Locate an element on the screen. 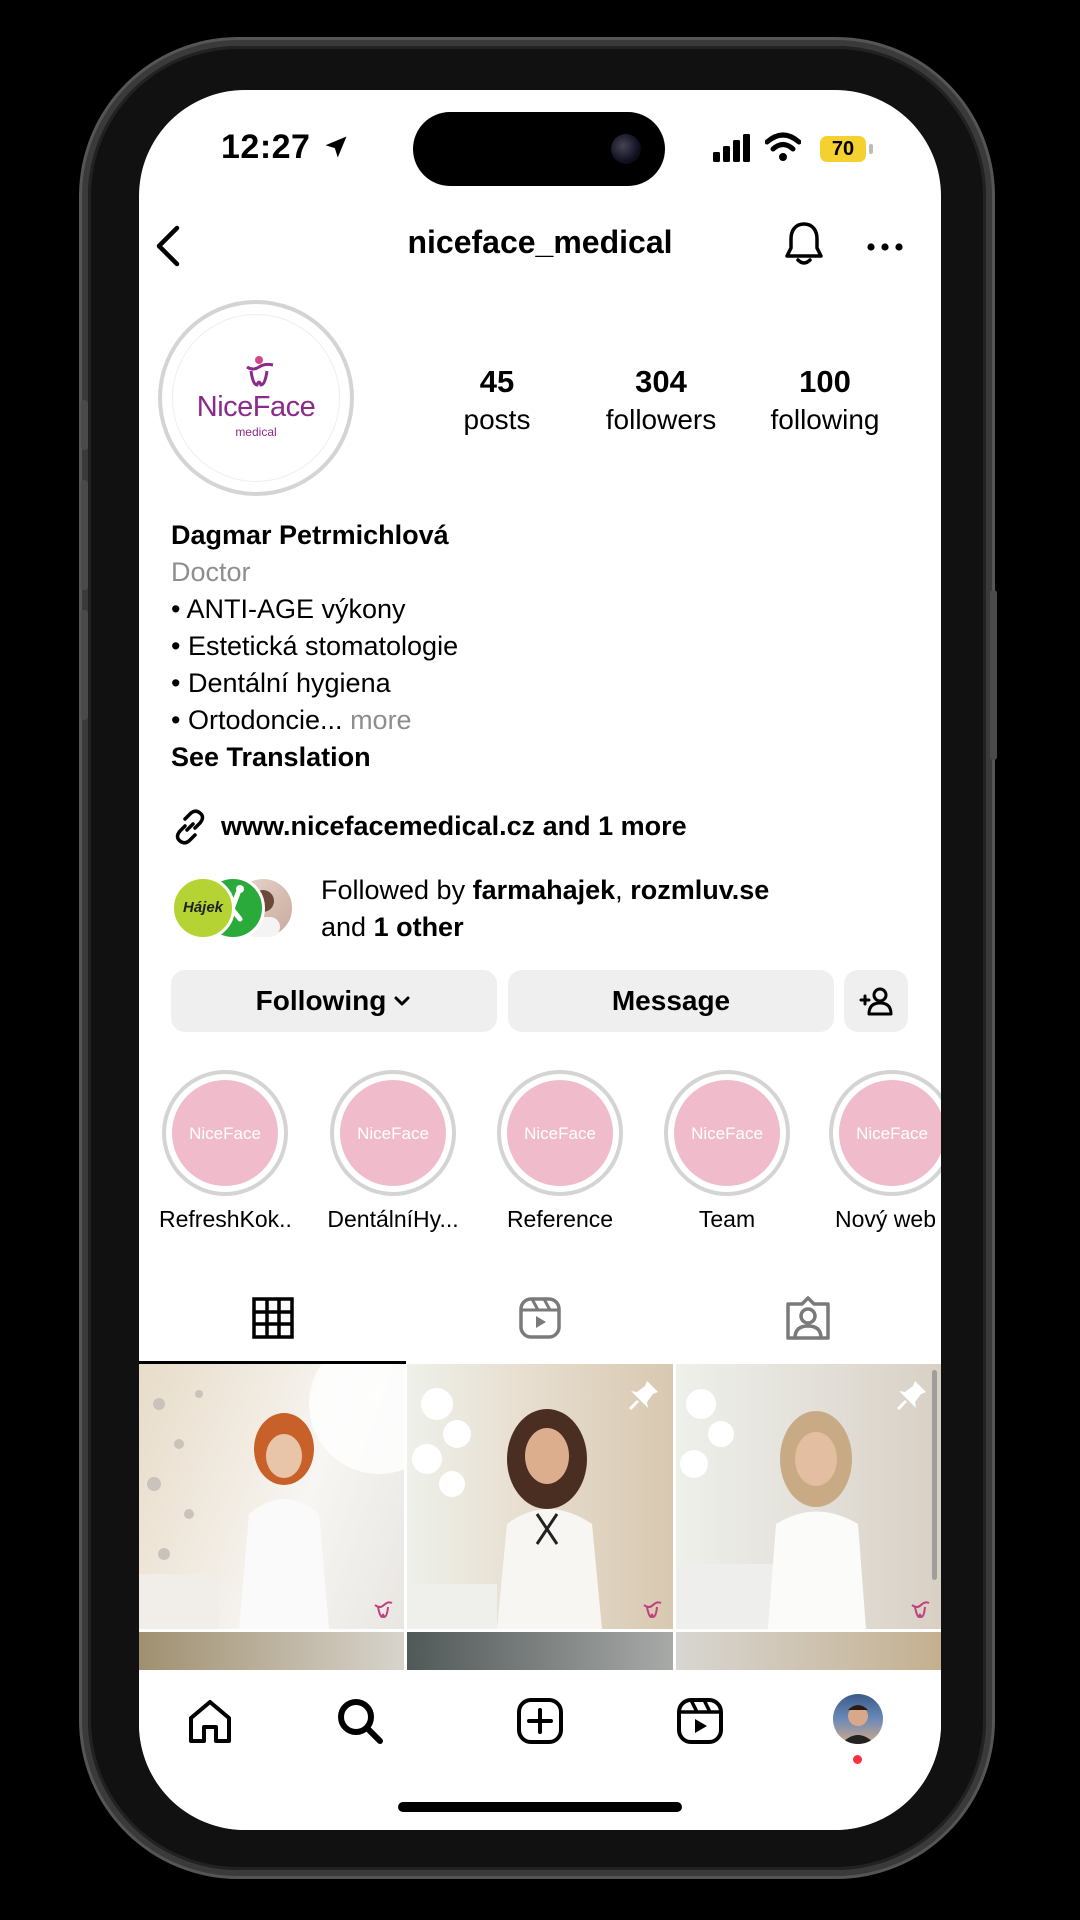 This screenshot has height=1920, width=1080. following-button-label: Following is located at coordinates (321, 1000).